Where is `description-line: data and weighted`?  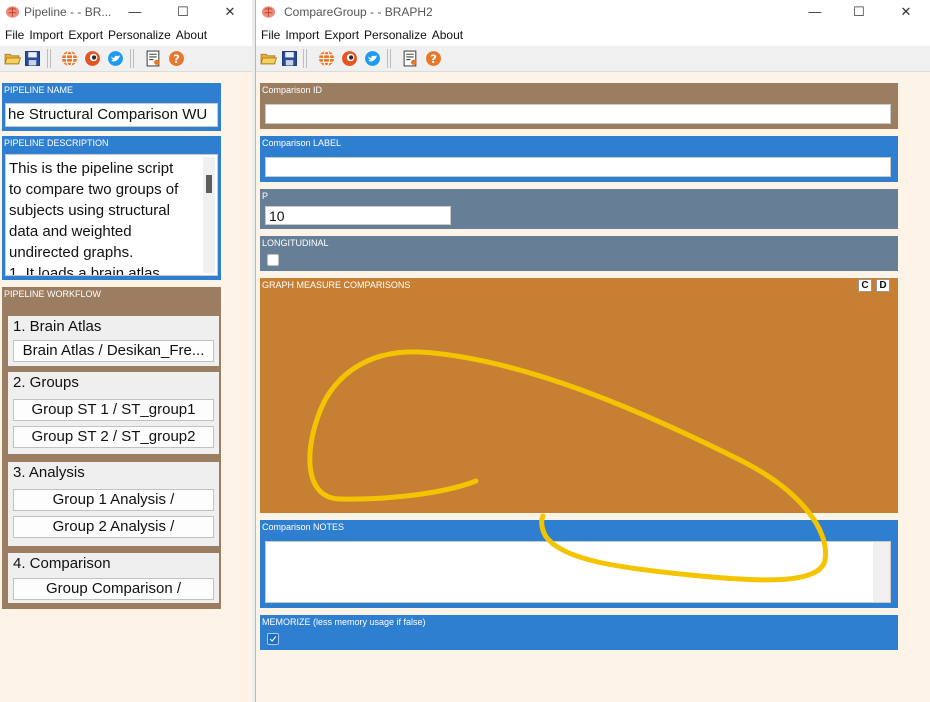
description-line: data and weighted is located at coordinates (70, 231).